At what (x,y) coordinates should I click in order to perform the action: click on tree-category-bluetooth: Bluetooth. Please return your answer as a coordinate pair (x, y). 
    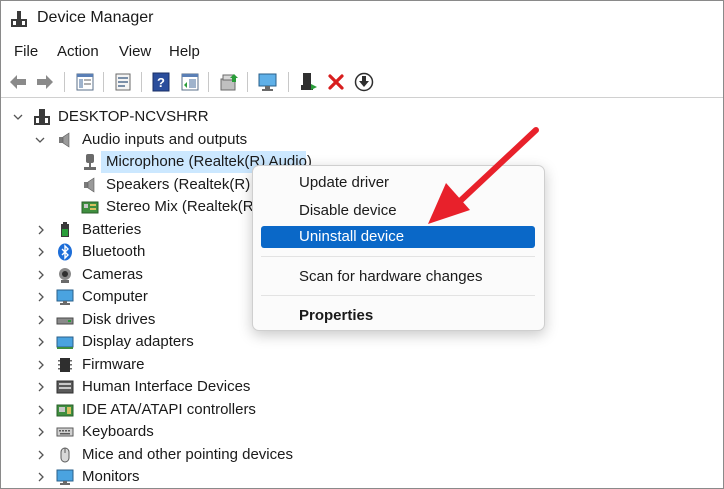
    Looking at the image, I should click on (131, 252).